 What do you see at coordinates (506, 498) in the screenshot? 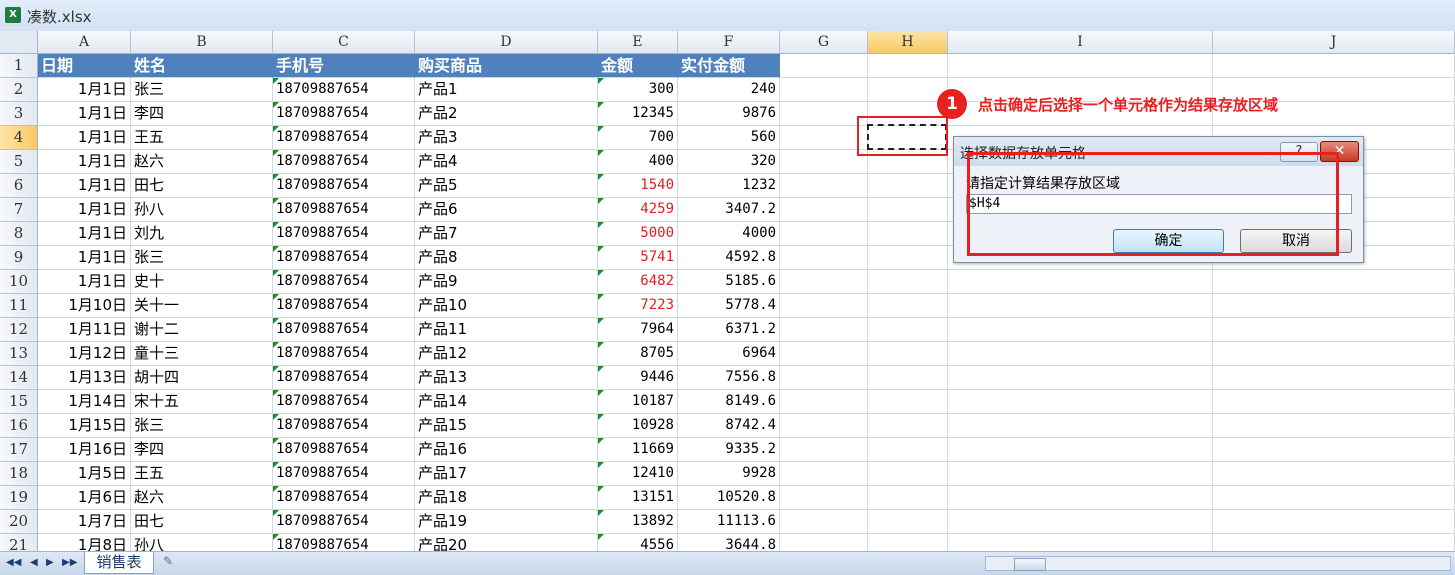
I see `cell-d19: 产品18` at bounding box center [506, 498].